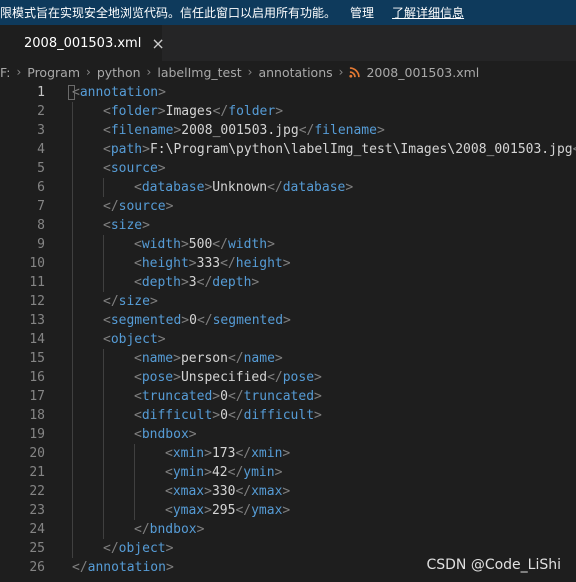 Image resolution: width=576 pixels, height=582 pixels. What do you see at coordinates (288, 320) in the screenshot?
I see `code-line: 13 <segmented>0</segmented>` at bounding box center [288, 320].